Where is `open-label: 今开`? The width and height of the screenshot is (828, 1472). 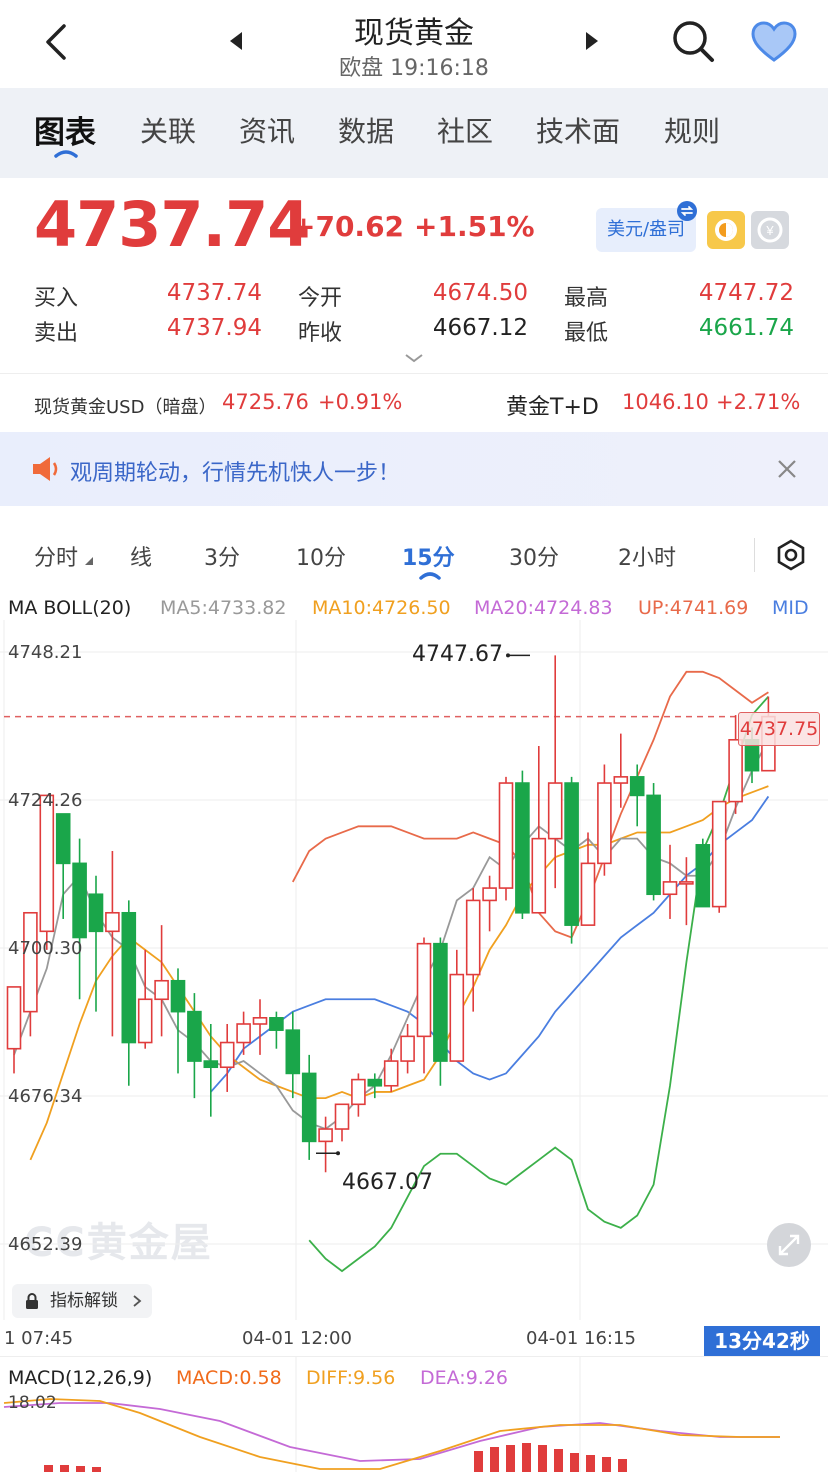
open-label: 今开 is located at coordinates (320, 298).